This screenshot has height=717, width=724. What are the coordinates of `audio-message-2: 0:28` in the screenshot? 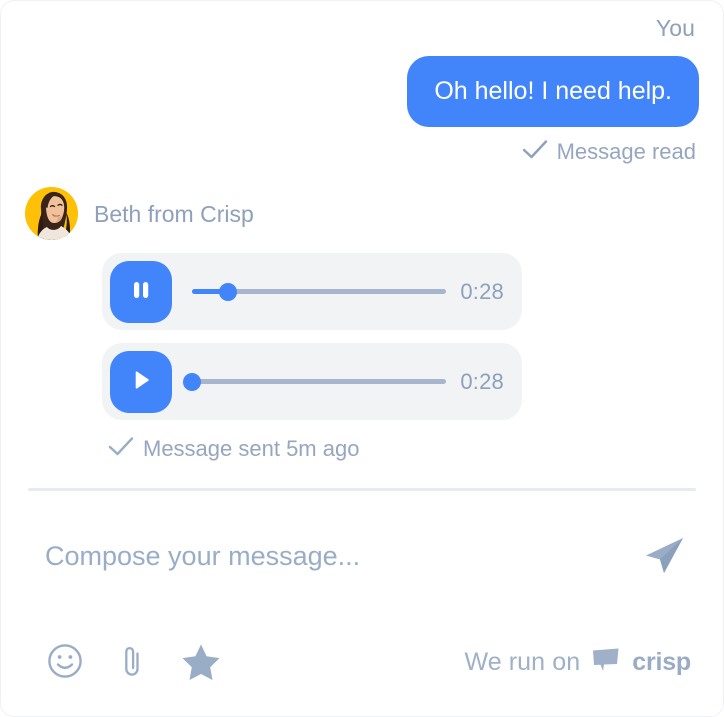 It's located at (312, 381).